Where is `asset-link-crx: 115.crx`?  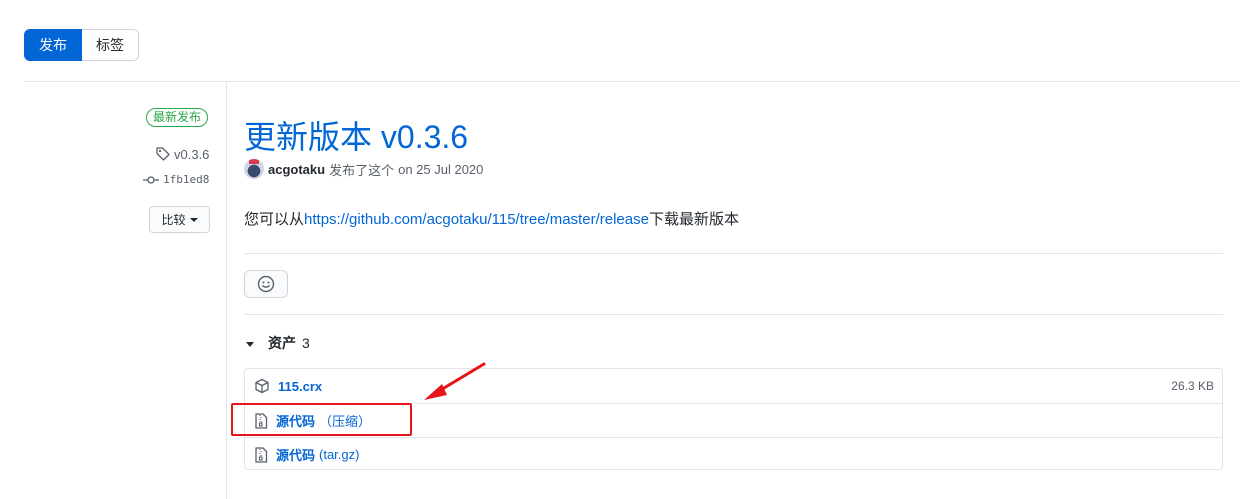
asset-link-crx: 115.crx is located at coordinates (300, 386).